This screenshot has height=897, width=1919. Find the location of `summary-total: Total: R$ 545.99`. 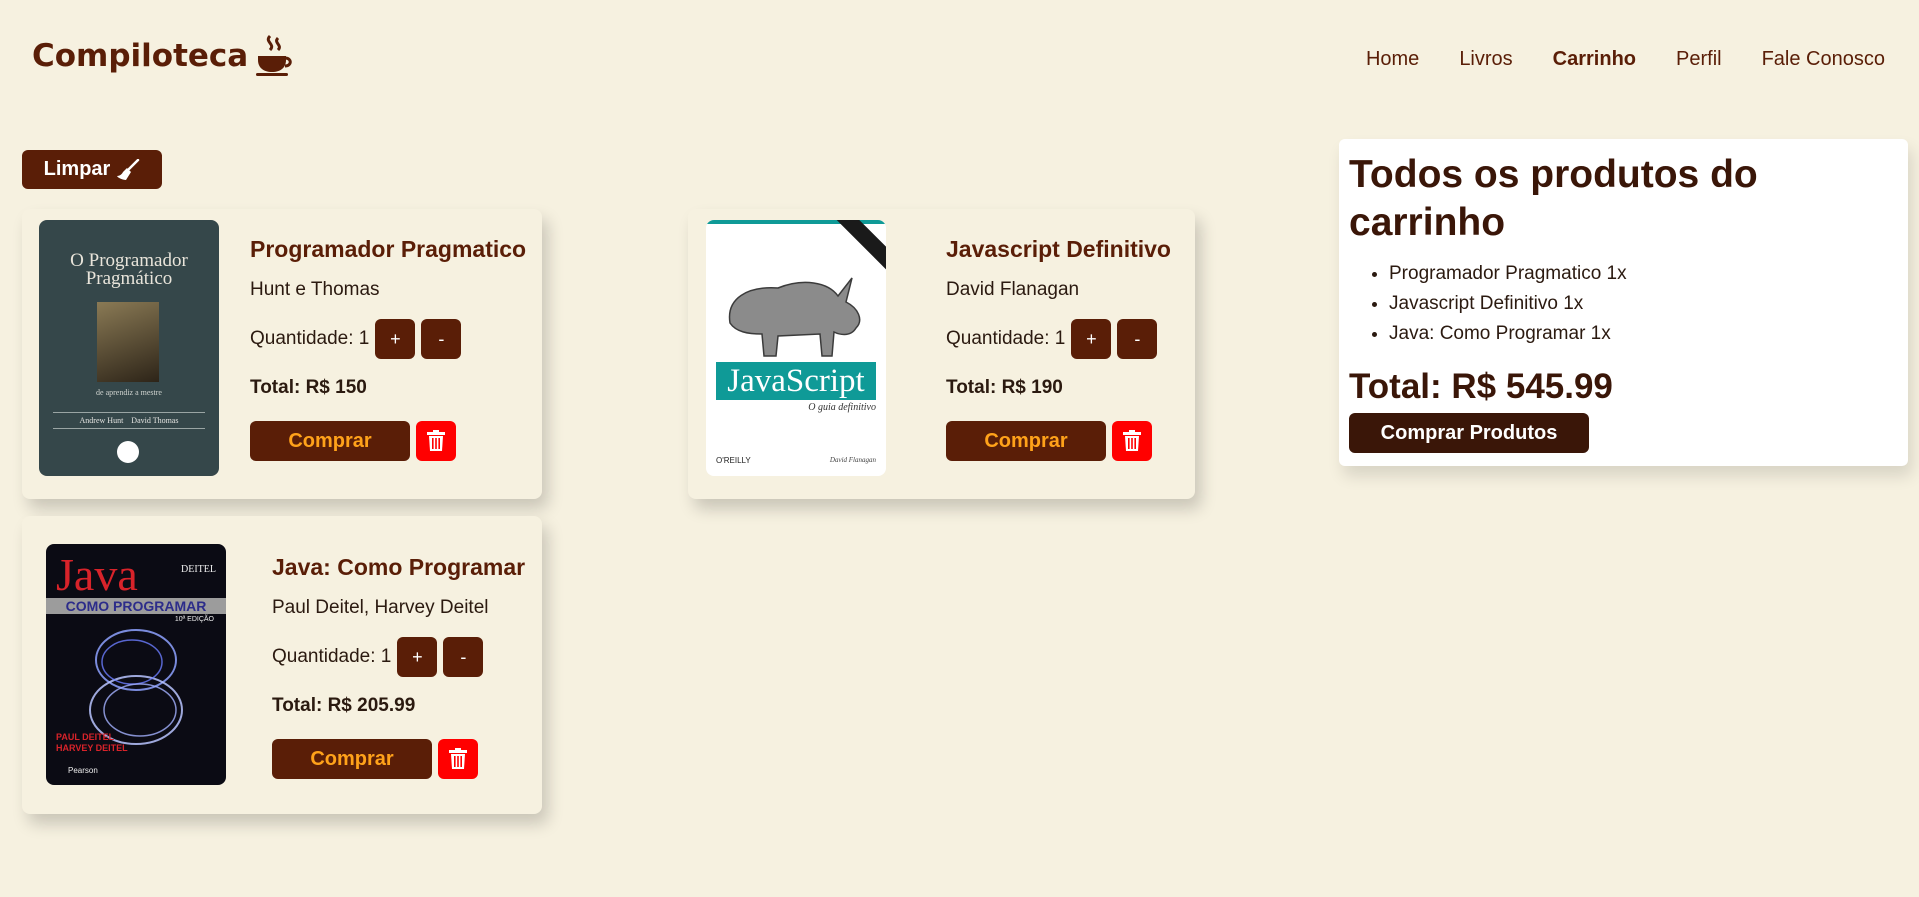

summary-total: Total: R$ 545.99 is located at coordinates (1481, 386).